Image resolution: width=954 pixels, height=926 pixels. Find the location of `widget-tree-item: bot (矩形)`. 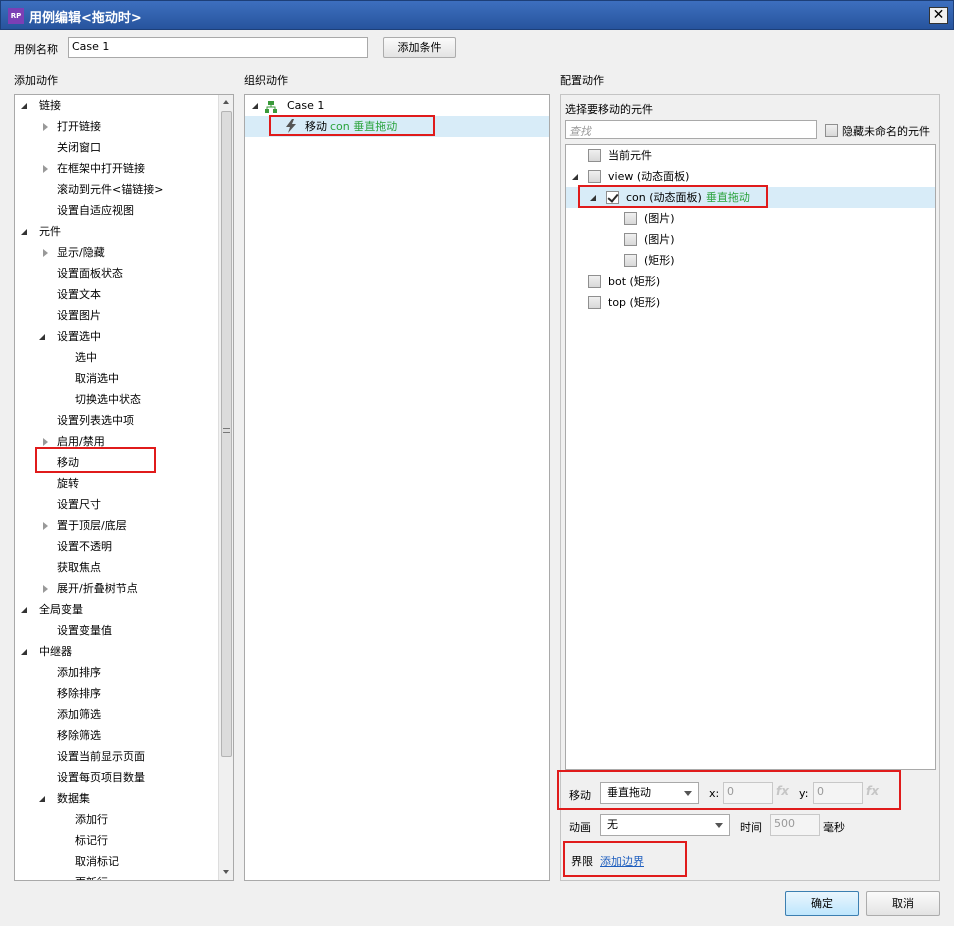

widget-tree-item: bot (矩形) is located at coordinates (750, 281).